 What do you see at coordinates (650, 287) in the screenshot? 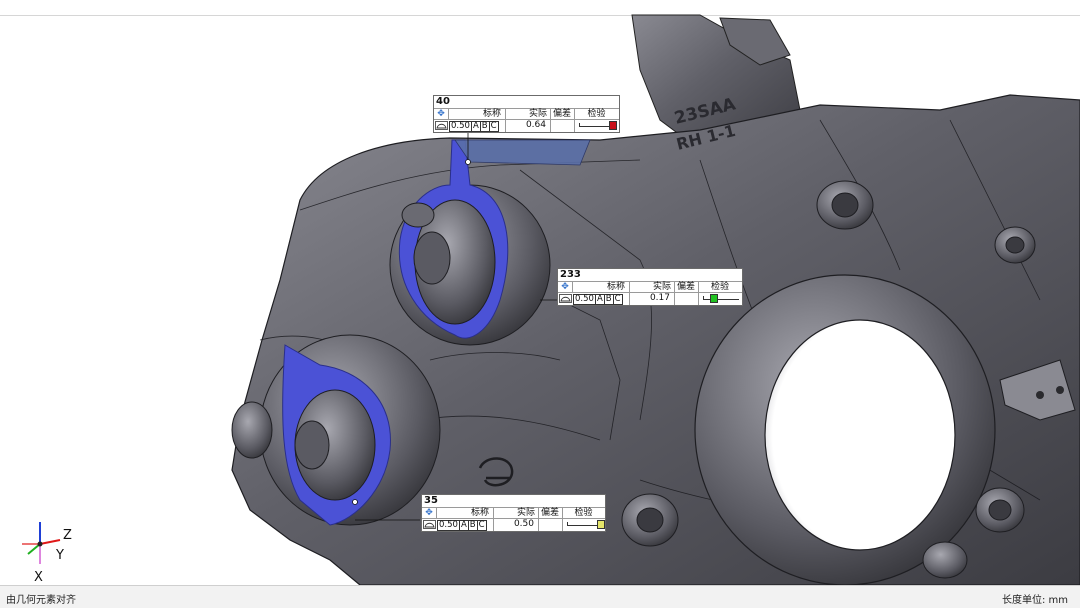
I see `callout-233: 233 ✥ 标称 实际 偏差 检验 0.50 A B C 0.17` at bounding box center [650, 287].